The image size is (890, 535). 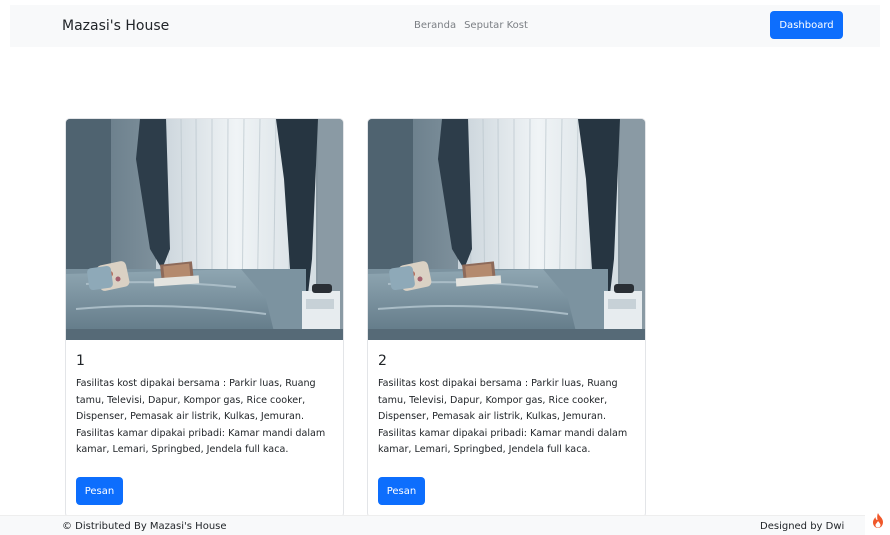 What do you see at coordinates (115, 26) in the screenshot?
I see `brand-link: Mazasi's House` at bounding box center [115, 26].